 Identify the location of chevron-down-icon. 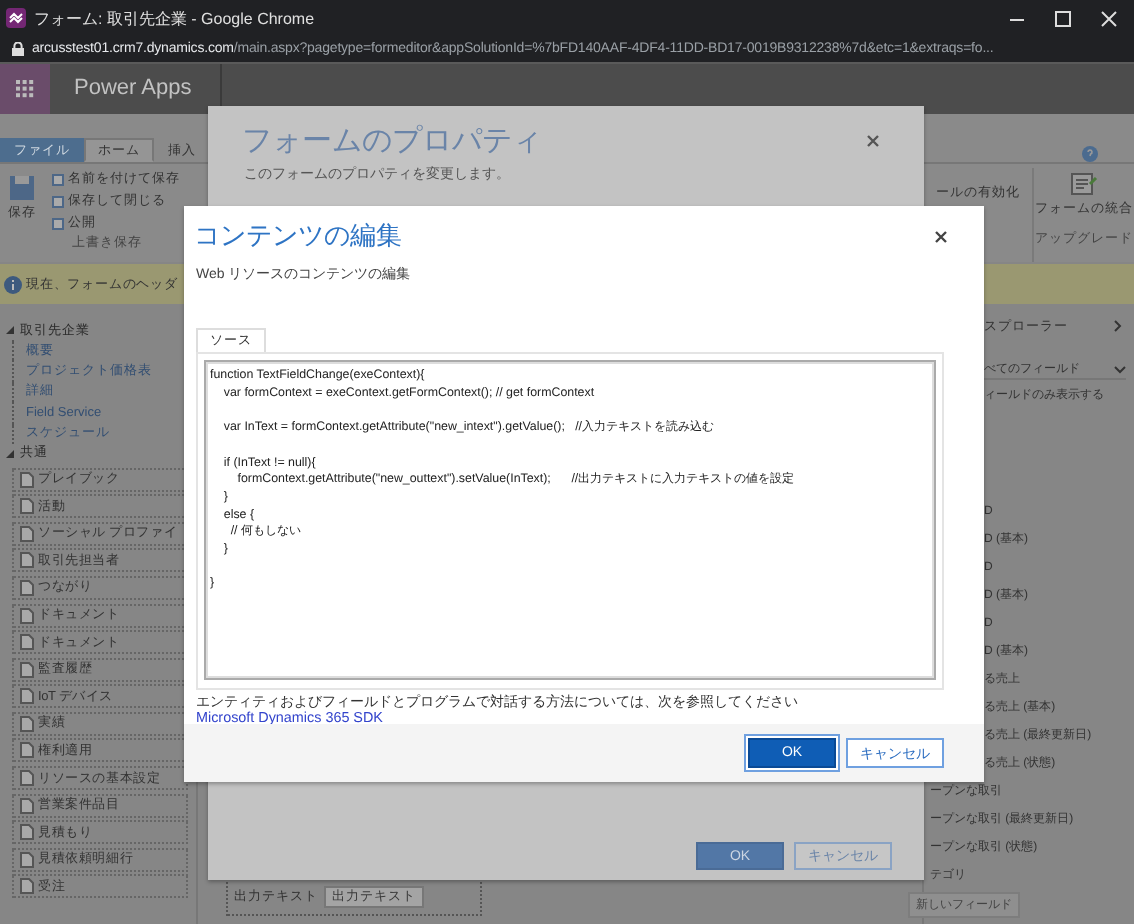
(1120, 369).